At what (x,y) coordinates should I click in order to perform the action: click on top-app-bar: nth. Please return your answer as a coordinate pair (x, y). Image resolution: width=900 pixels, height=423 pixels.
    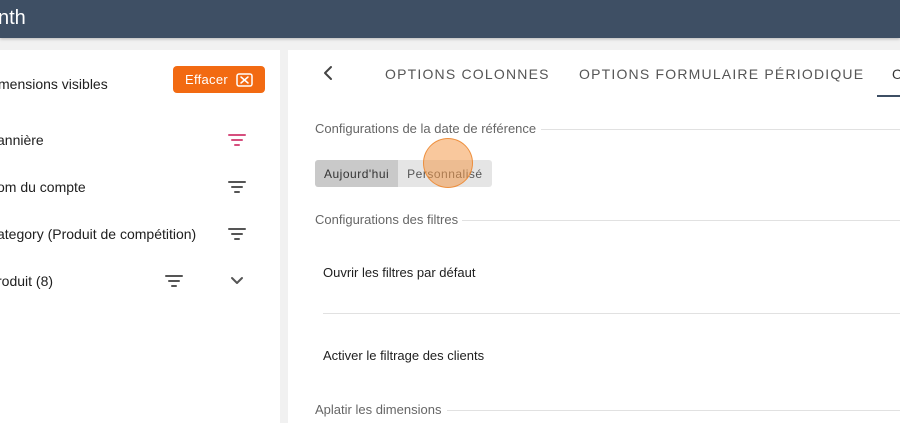
    Looking at the image, I should click on (450, 19).